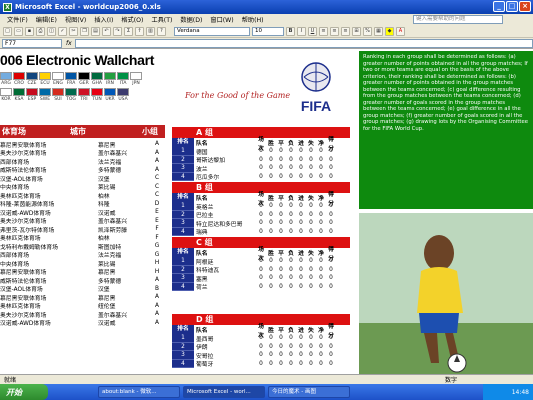  I want to click on start-button: 开始, so click(24, 392).